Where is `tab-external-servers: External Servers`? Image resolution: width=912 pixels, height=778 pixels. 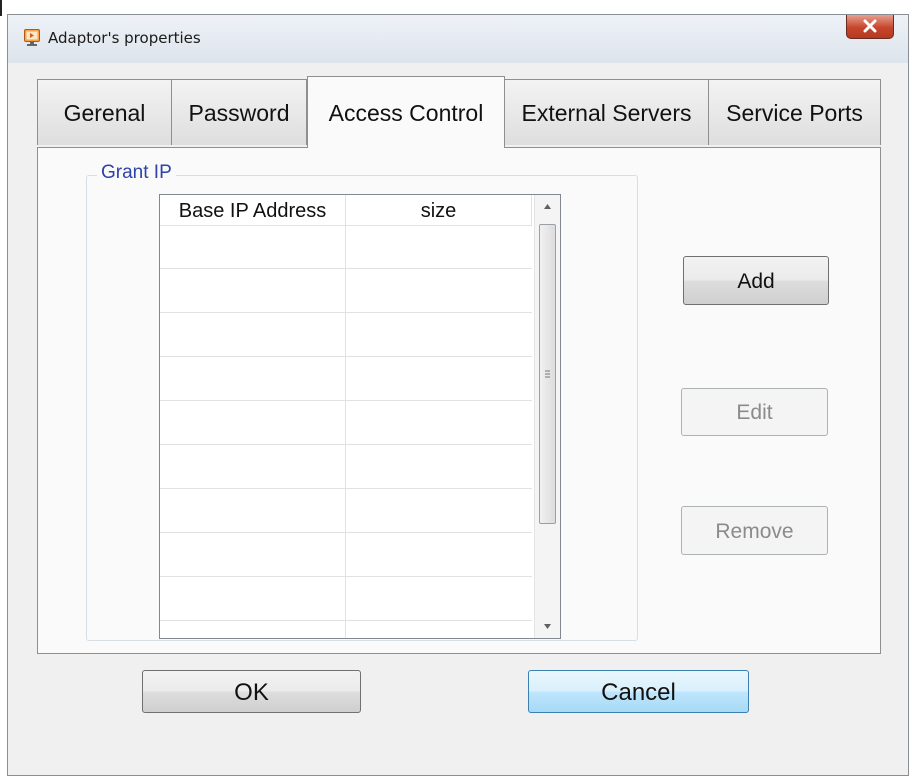 tab-external-servers: External Servers is located at coordinates (606, 112).